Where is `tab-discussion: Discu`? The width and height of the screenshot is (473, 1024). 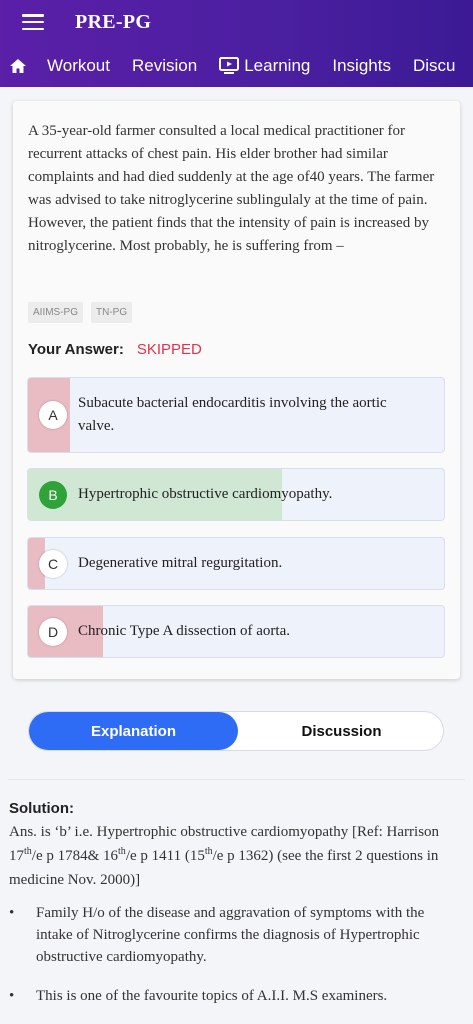
tab-discussion: Discu is located at coordinates (434, 66).